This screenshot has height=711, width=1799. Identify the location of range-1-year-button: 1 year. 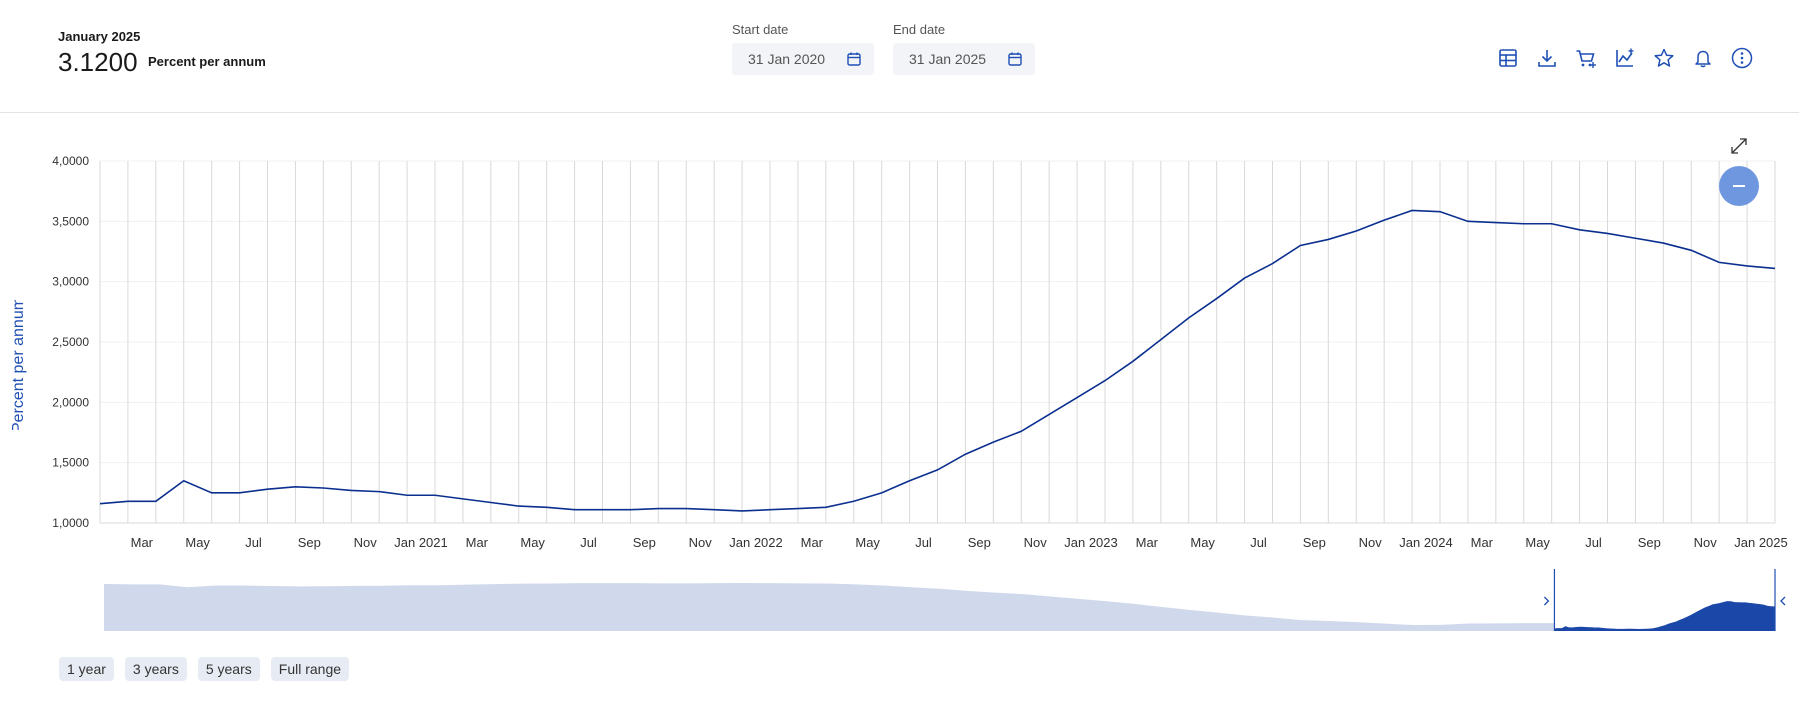
(86, 669).